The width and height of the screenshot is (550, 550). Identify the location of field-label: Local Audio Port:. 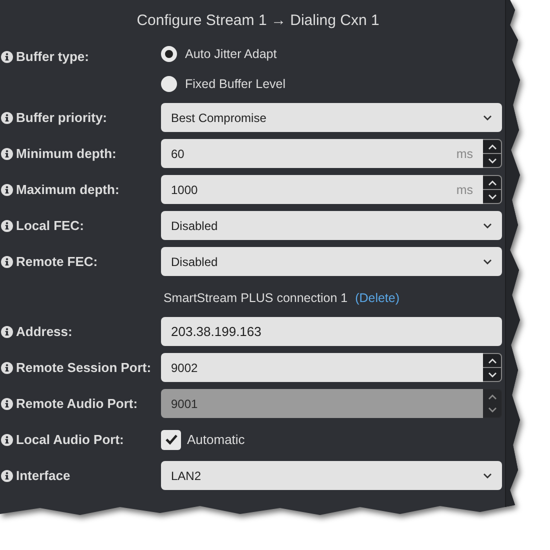
(70, 439).